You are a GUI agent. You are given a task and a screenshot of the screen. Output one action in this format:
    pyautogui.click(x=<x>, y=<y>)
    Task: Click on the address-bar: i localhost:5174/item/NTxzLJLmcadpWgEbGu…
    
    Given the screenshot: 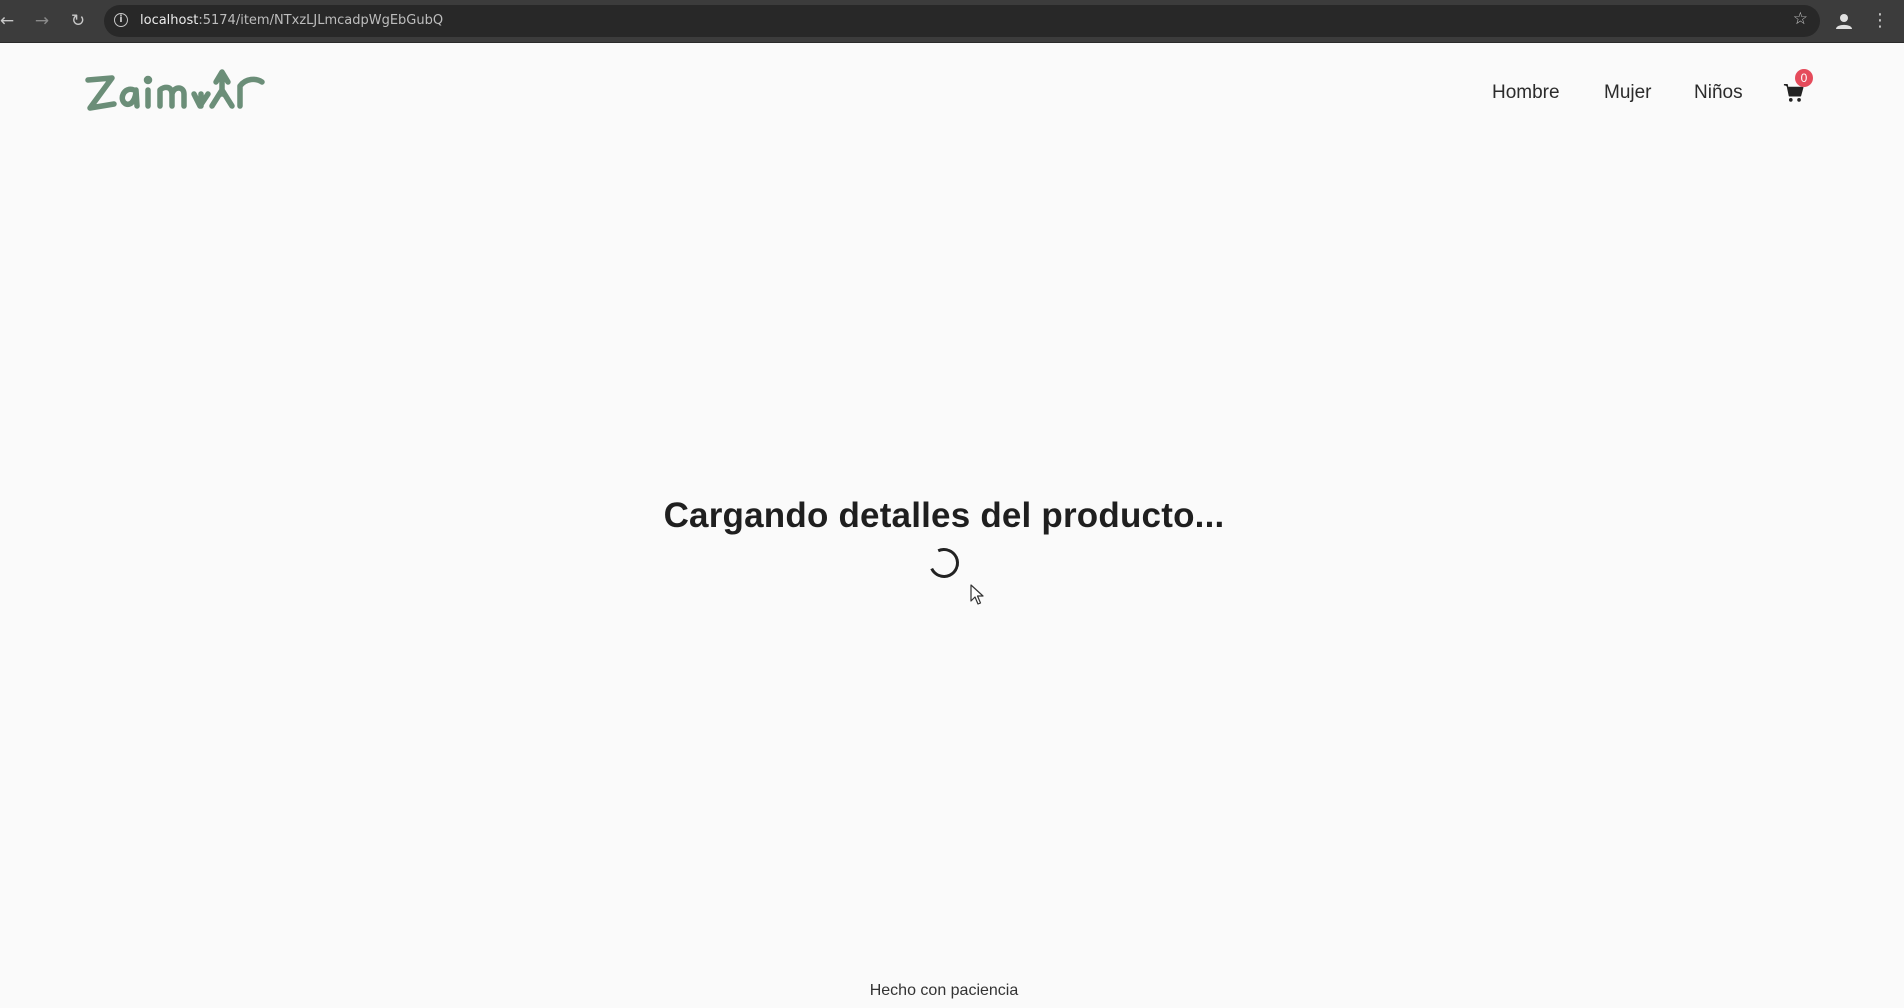 What is the action you would take?
    pyautogui.click(x=962, y=21)
    